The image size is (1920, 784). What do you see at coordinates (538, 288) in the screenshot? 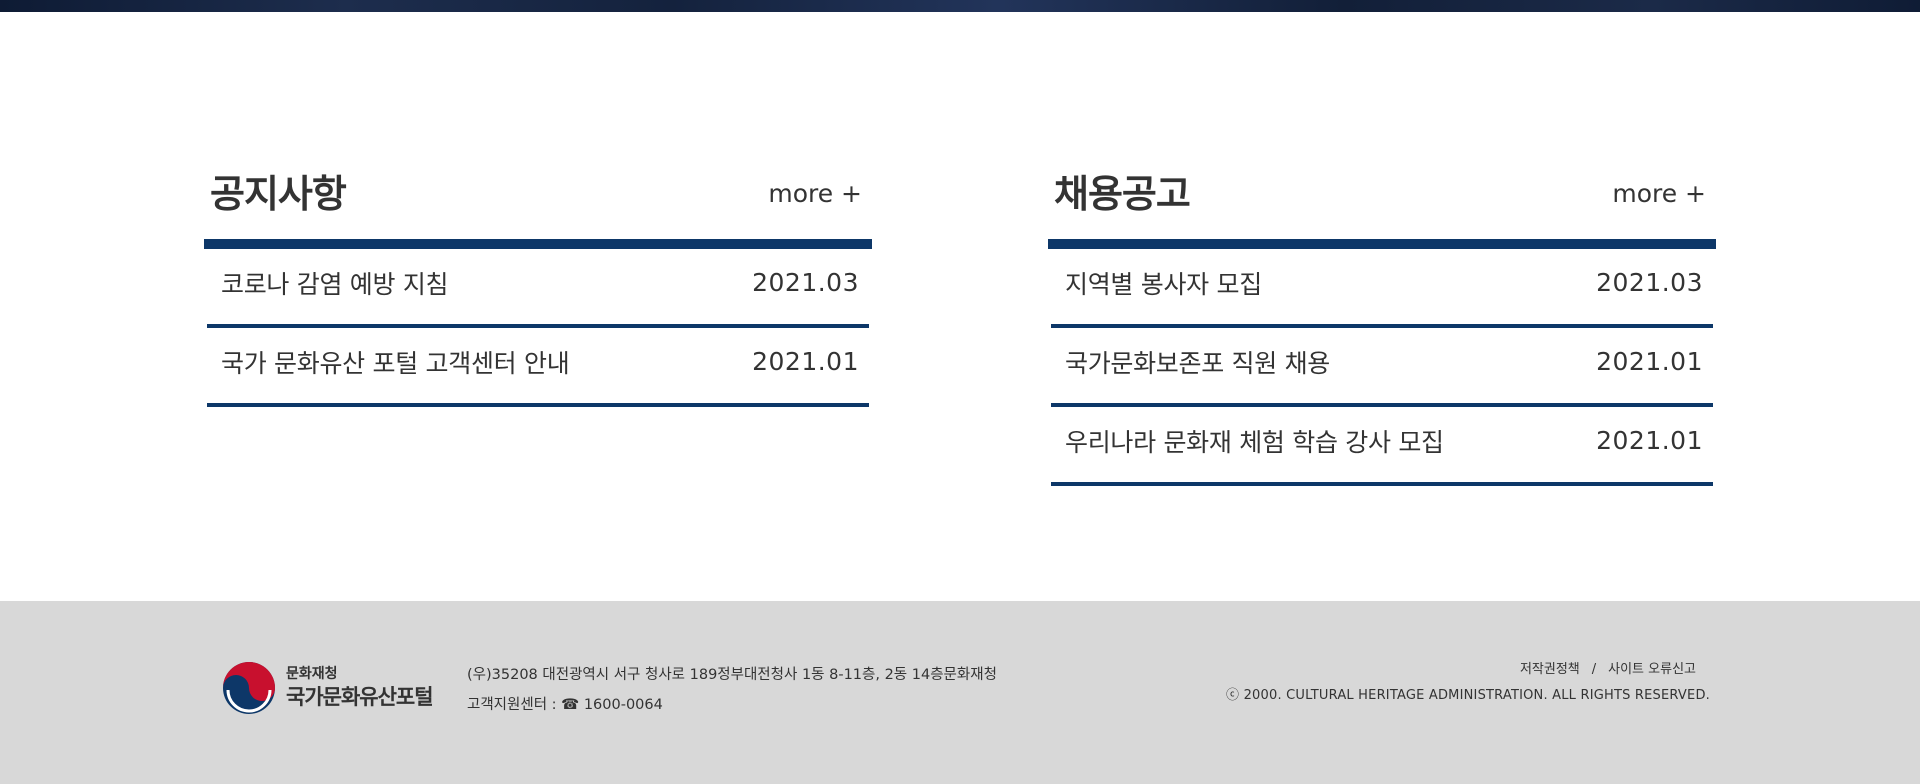
I see `notice-list-item: 코로나 감염 예방 지침 2021.03` at bounding box center [538, 288].